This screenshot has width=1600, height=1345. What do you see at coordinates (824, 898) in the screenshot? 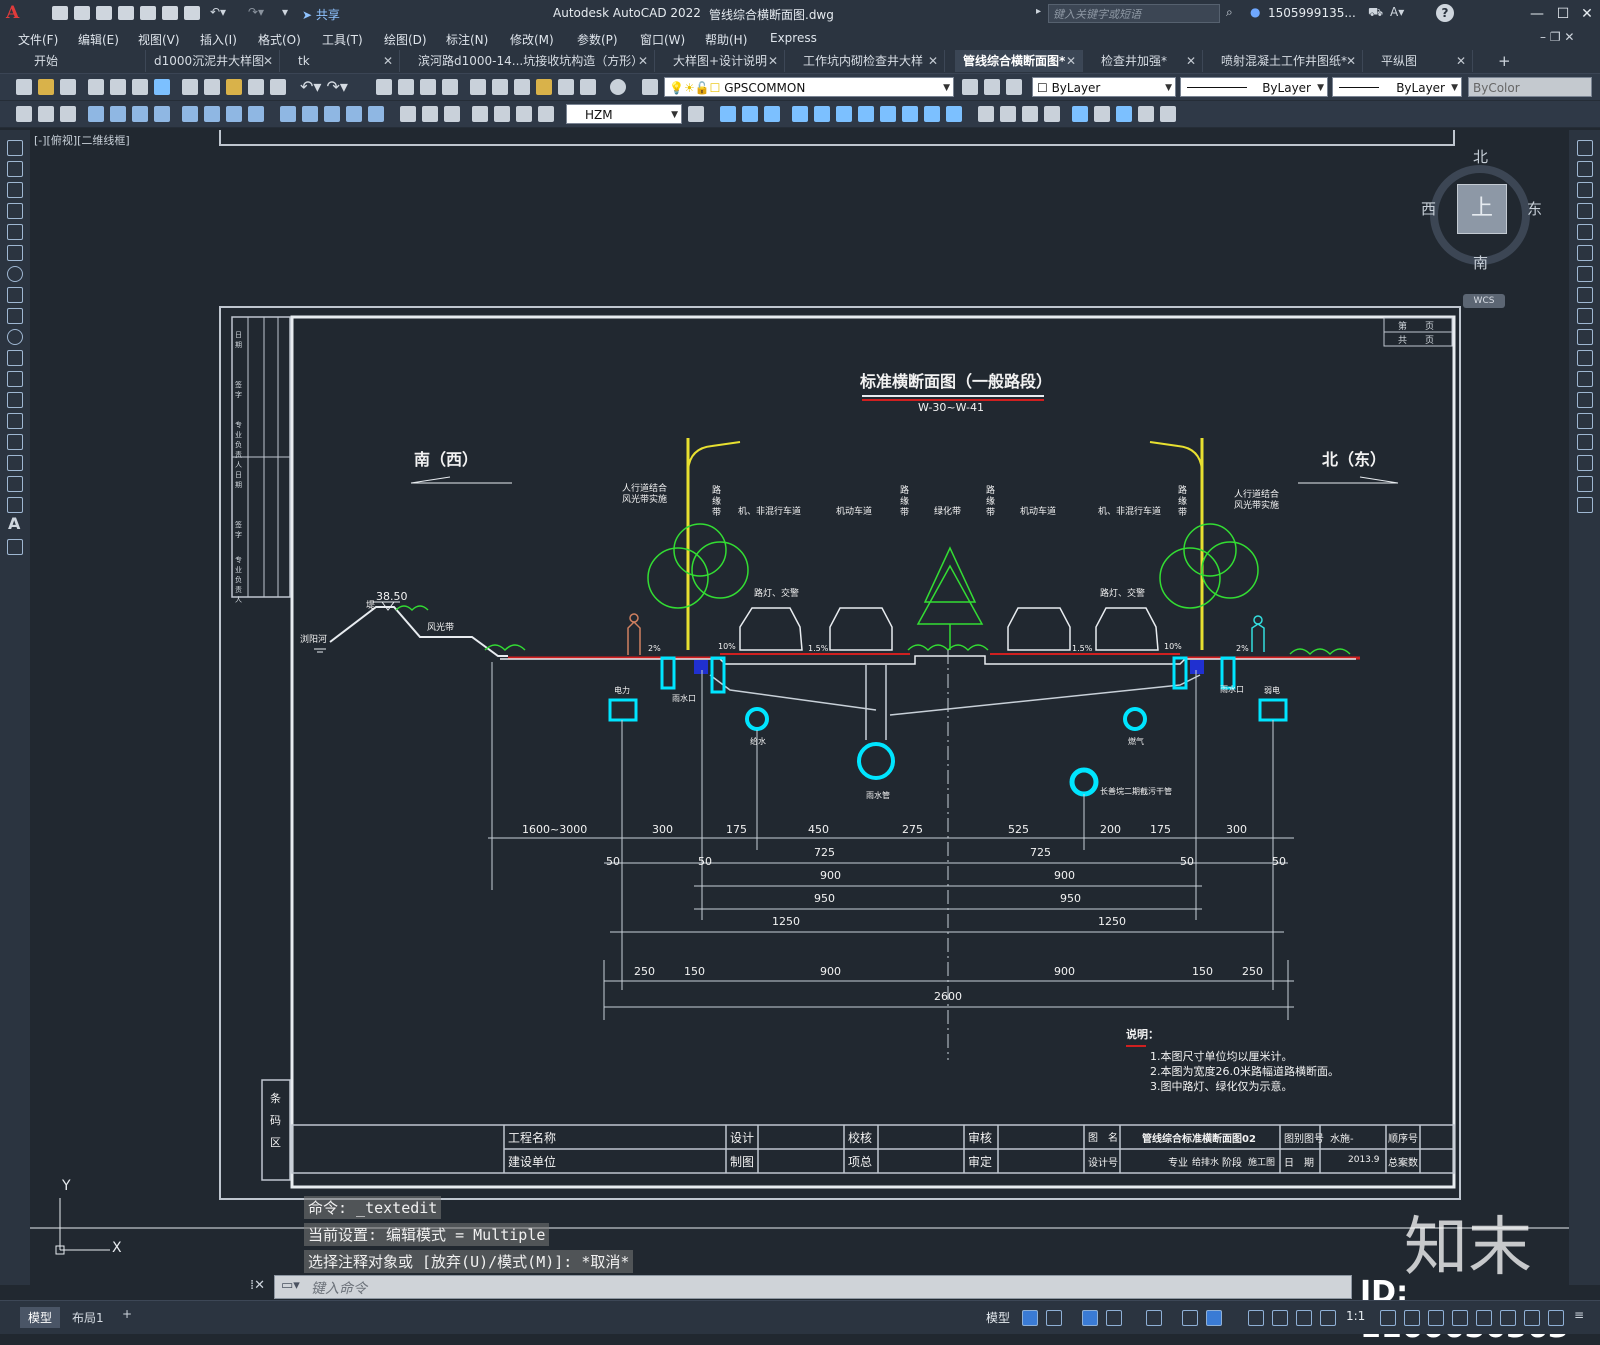
I see `dim-text: 950` at bounding box center [824, 898].